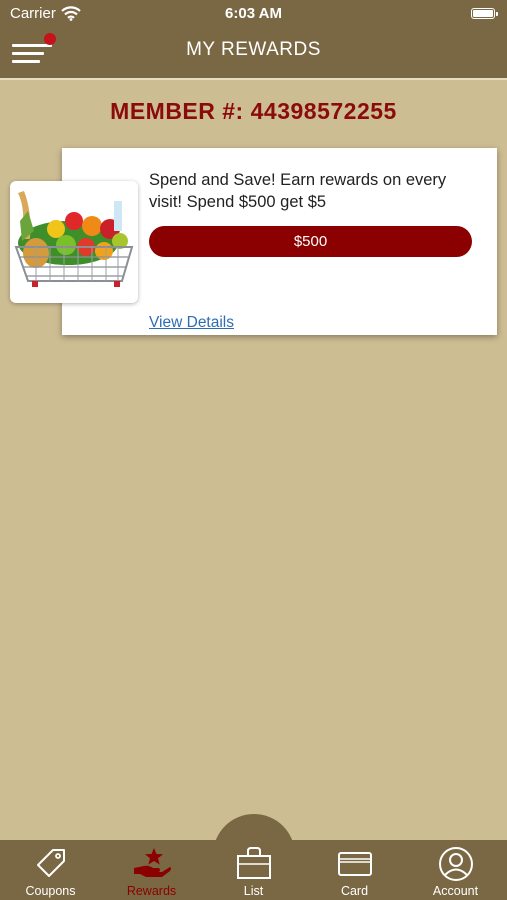 The width and height of the screenshot is (507, 900). I want to click on tab-account: Account, so click(455, 870).